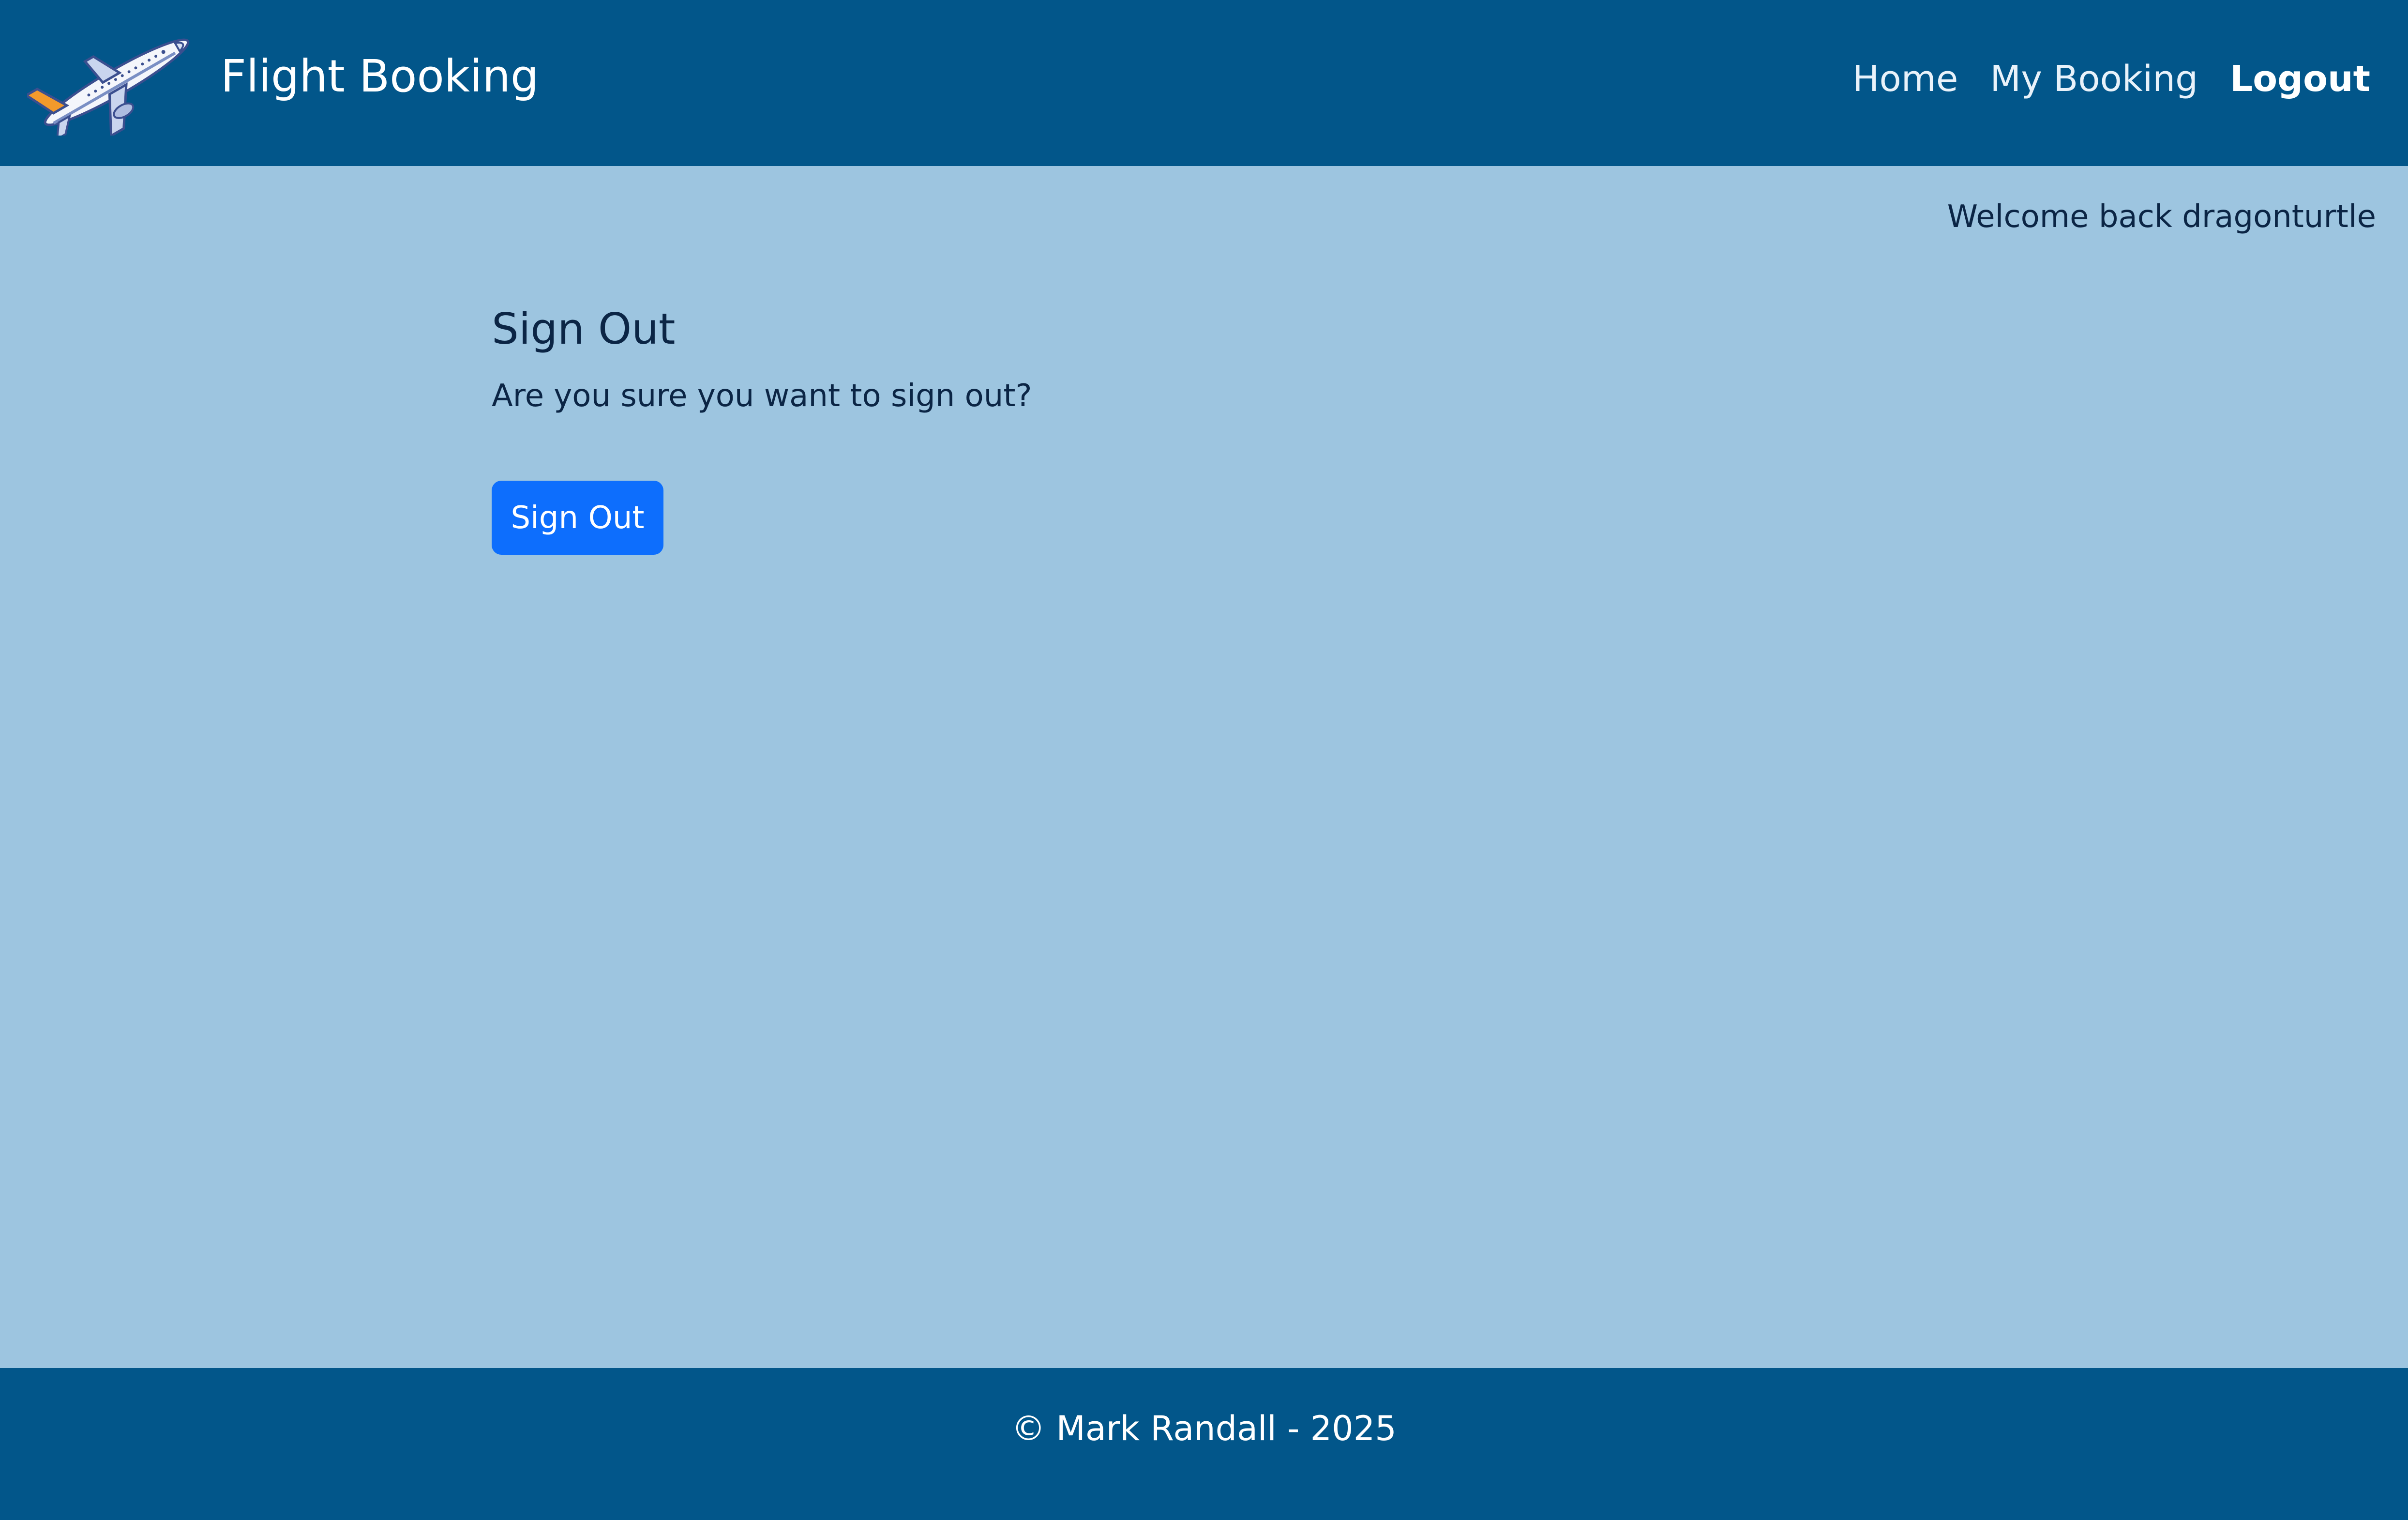  I want to click on main-nav: Home My Booking Logout, so click(2111, 79).